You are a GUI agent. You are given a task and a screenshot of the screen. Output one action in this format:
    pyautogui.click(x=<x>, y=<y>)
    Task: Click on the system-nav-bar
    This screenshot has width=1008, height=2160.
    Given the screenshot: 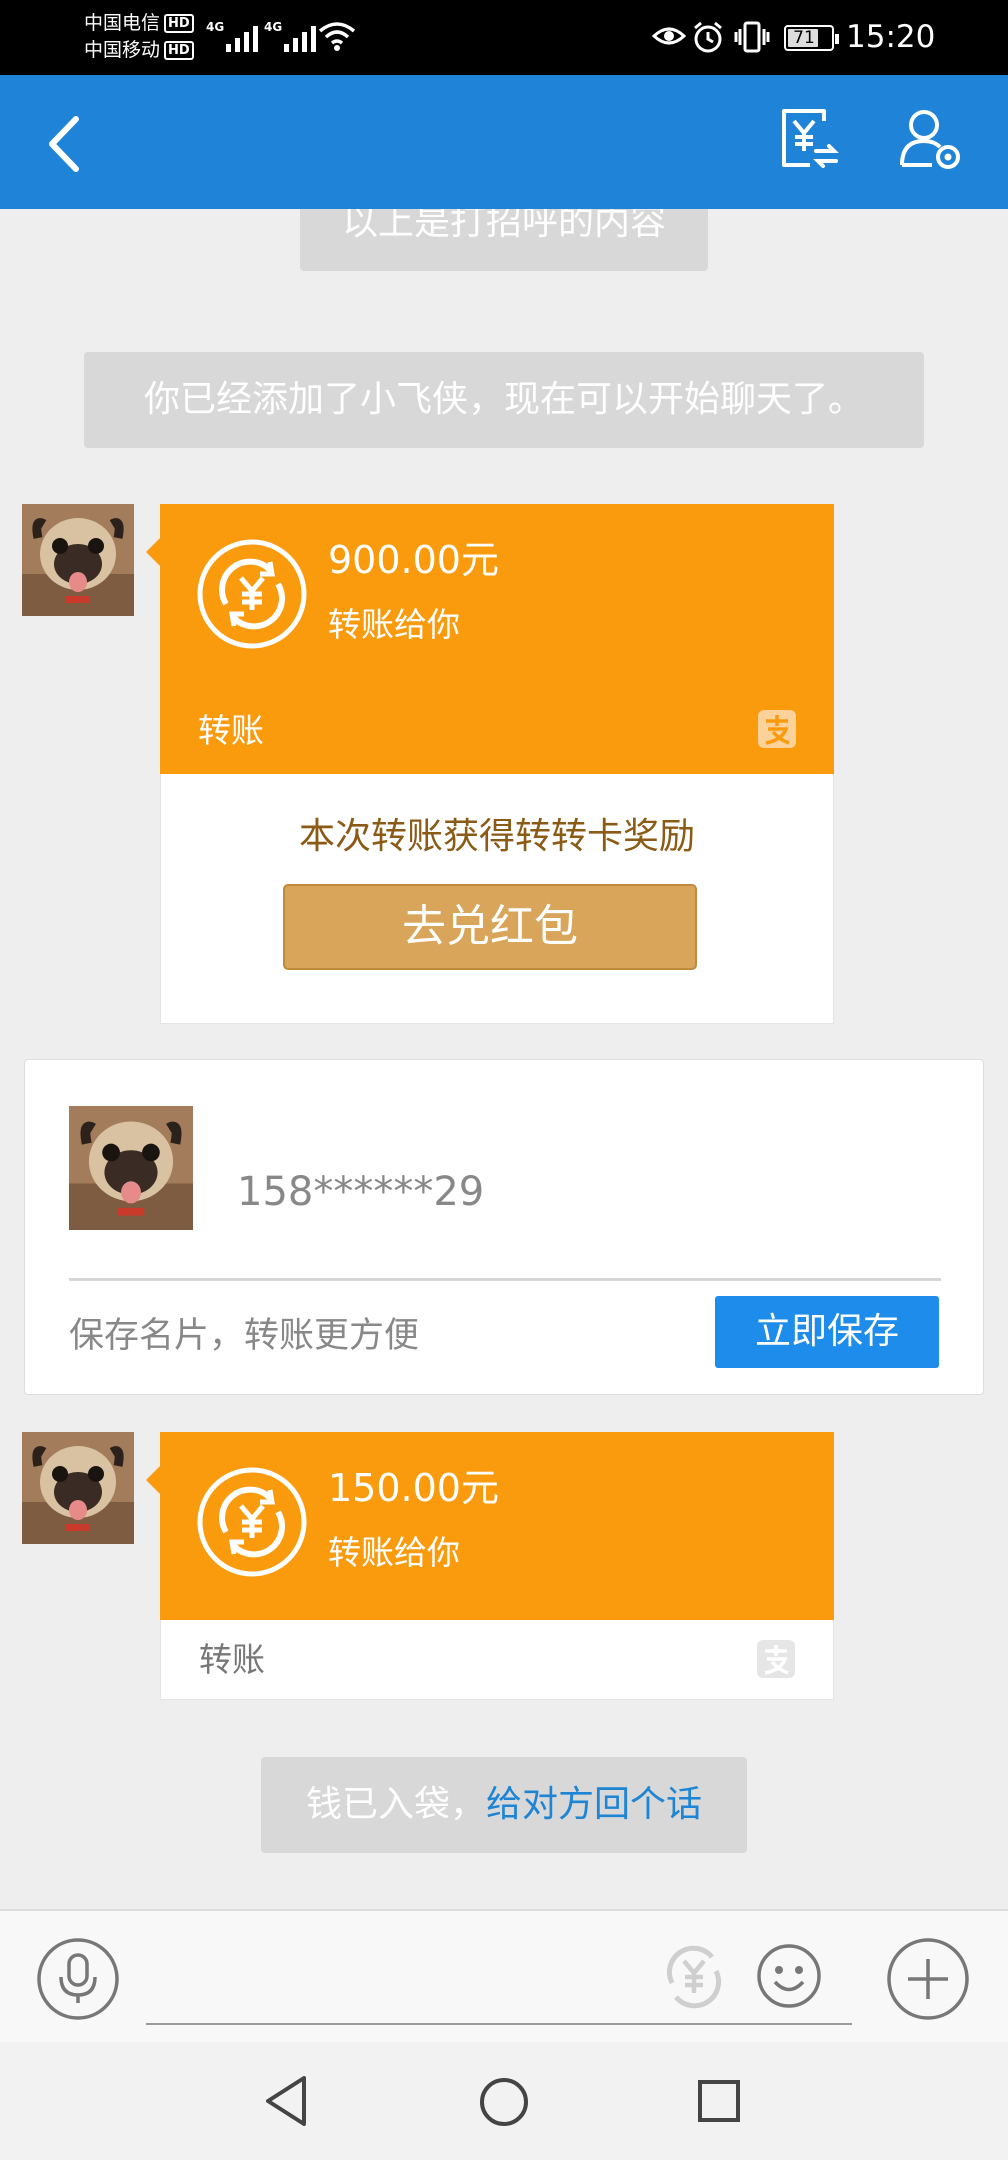 What is the action you would take?
    pyautogui.click(x=504, y=2101)
    